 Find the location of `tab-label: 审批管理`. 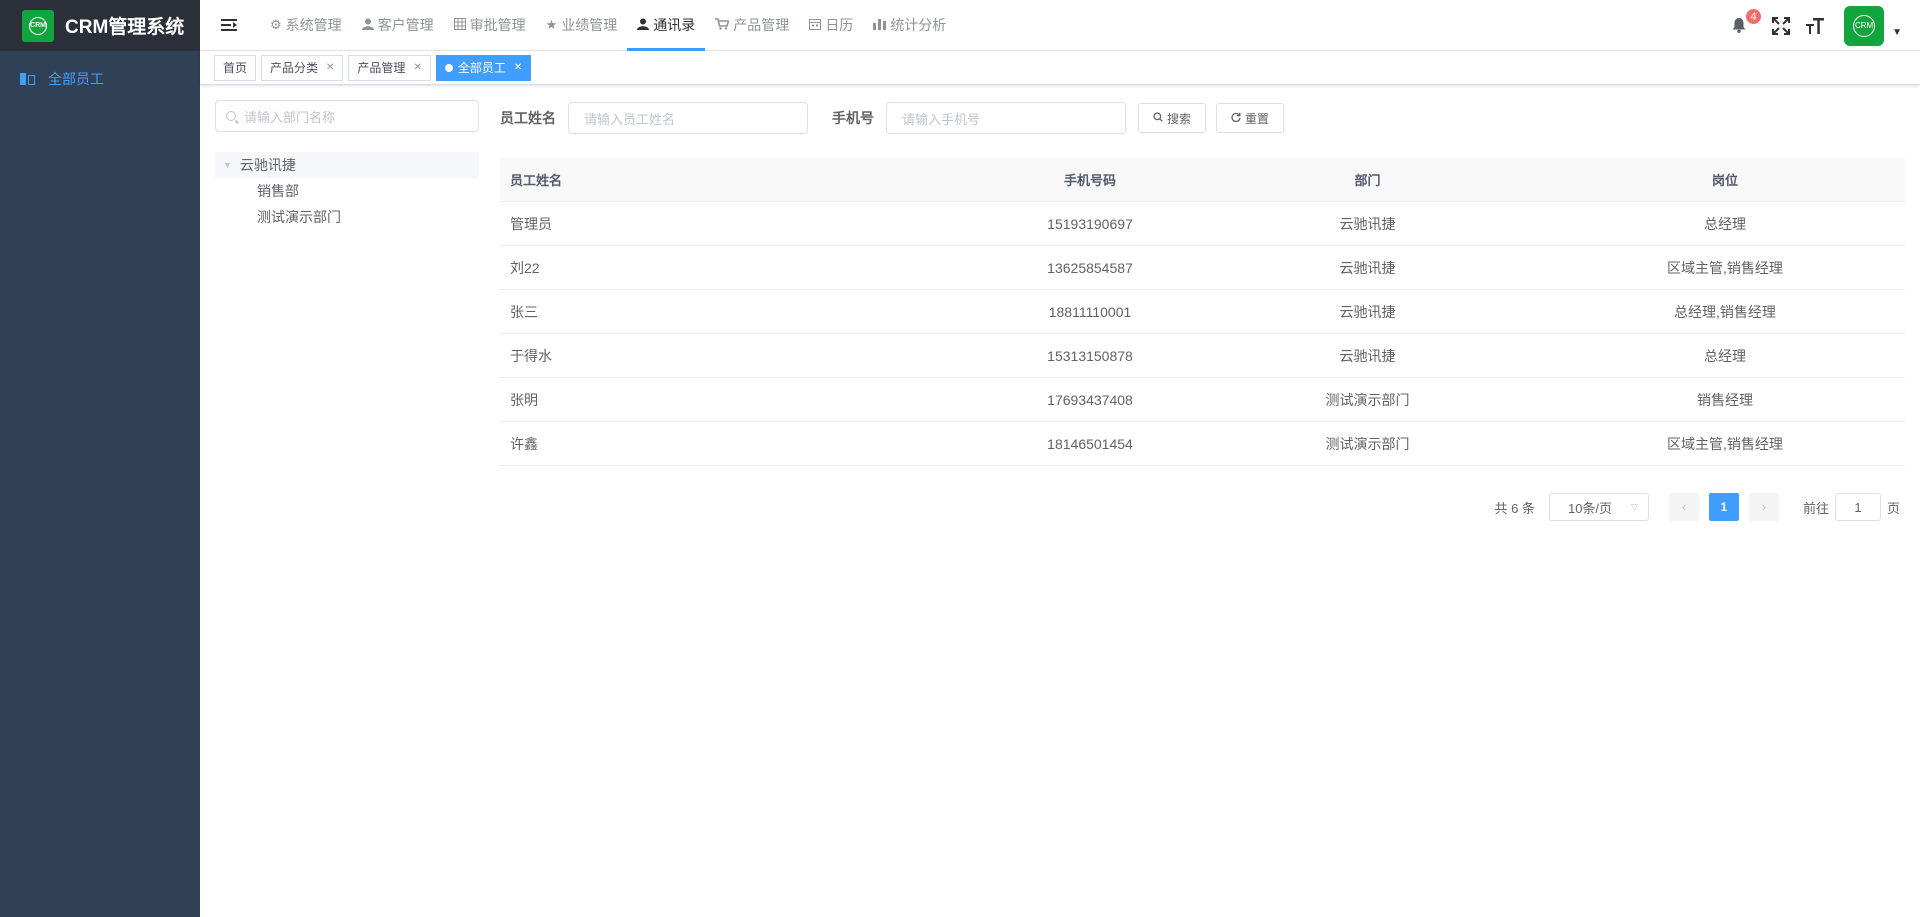

tab-label: 审批管理 is located at coordinates (497, 25).